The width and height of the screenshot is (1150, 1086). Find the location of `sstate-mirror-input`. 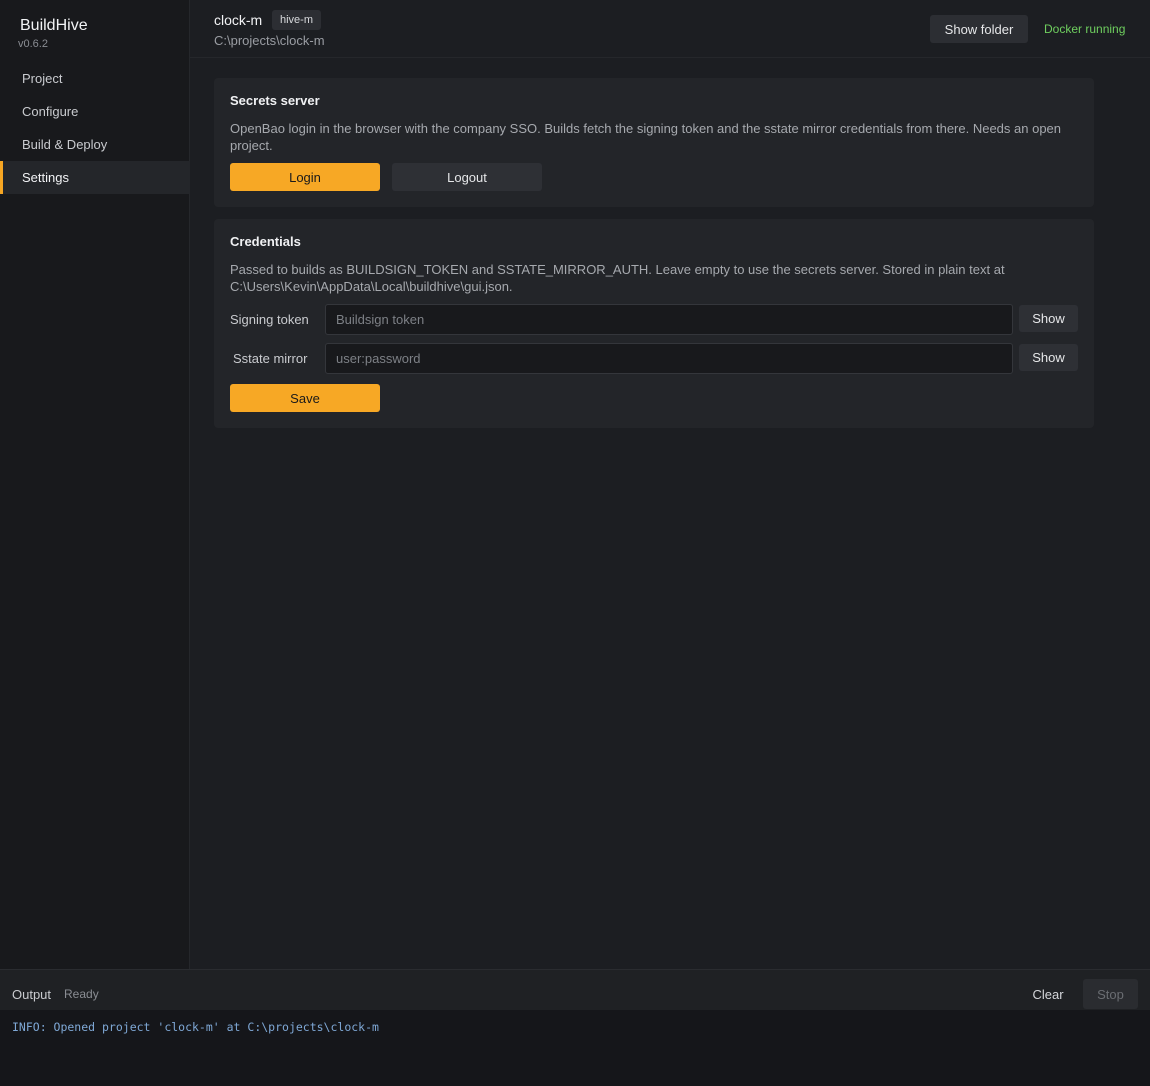

sstate-mirror-input is located at coordinates (669, 358).